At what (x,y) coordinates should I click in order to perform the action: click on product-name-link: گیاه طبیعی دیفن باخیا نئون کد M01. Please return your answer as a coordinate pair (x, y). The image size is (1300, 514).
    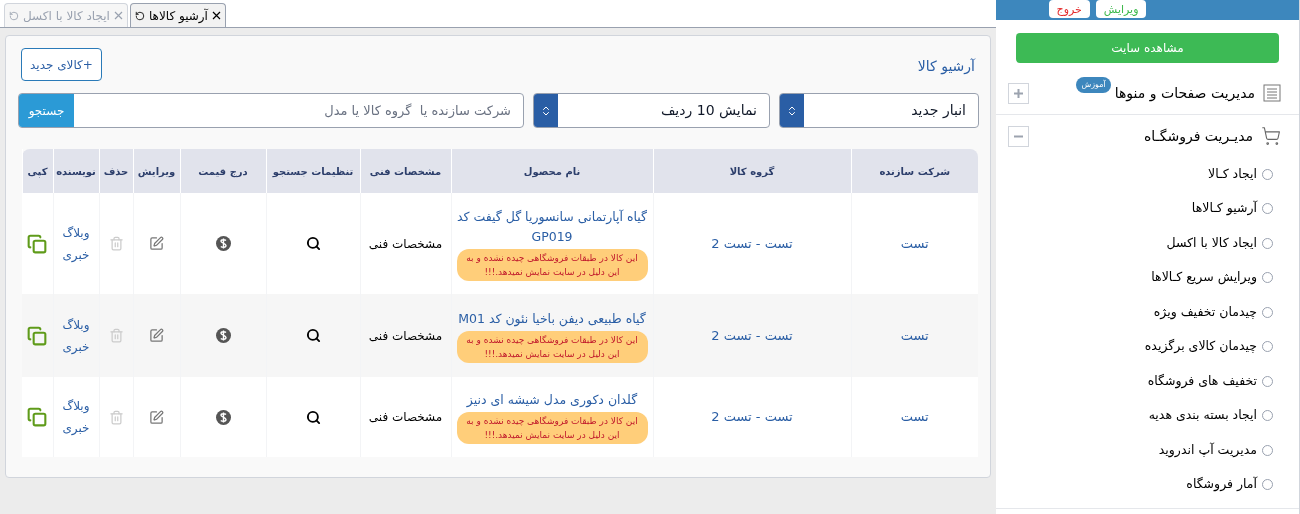
    Looking at the image, I should click on (552, 318).